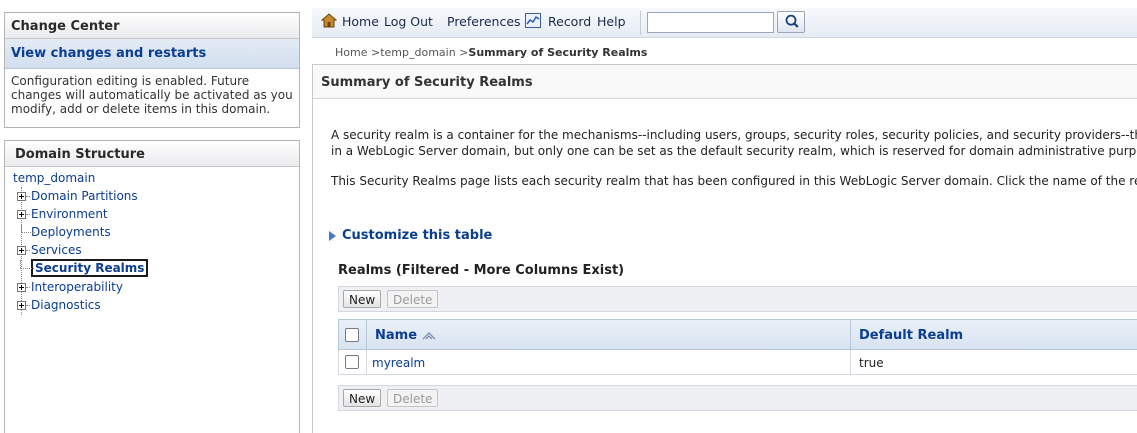 The width and height of the screenshot is (1137, 433). I want to click on tree-item-domain-partitions: Domain Partitions, so click(77, 196).